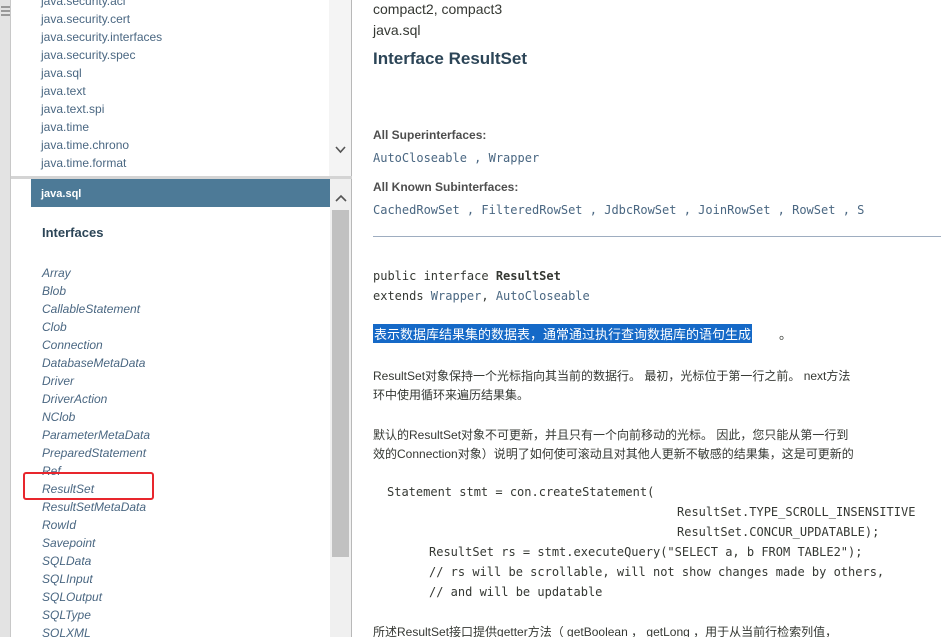 The width and height of the screenshot is (941, 637). Describe the element at coordinates (340, 383) in the screenshot. I see `scrollbar-thumb` at that location.